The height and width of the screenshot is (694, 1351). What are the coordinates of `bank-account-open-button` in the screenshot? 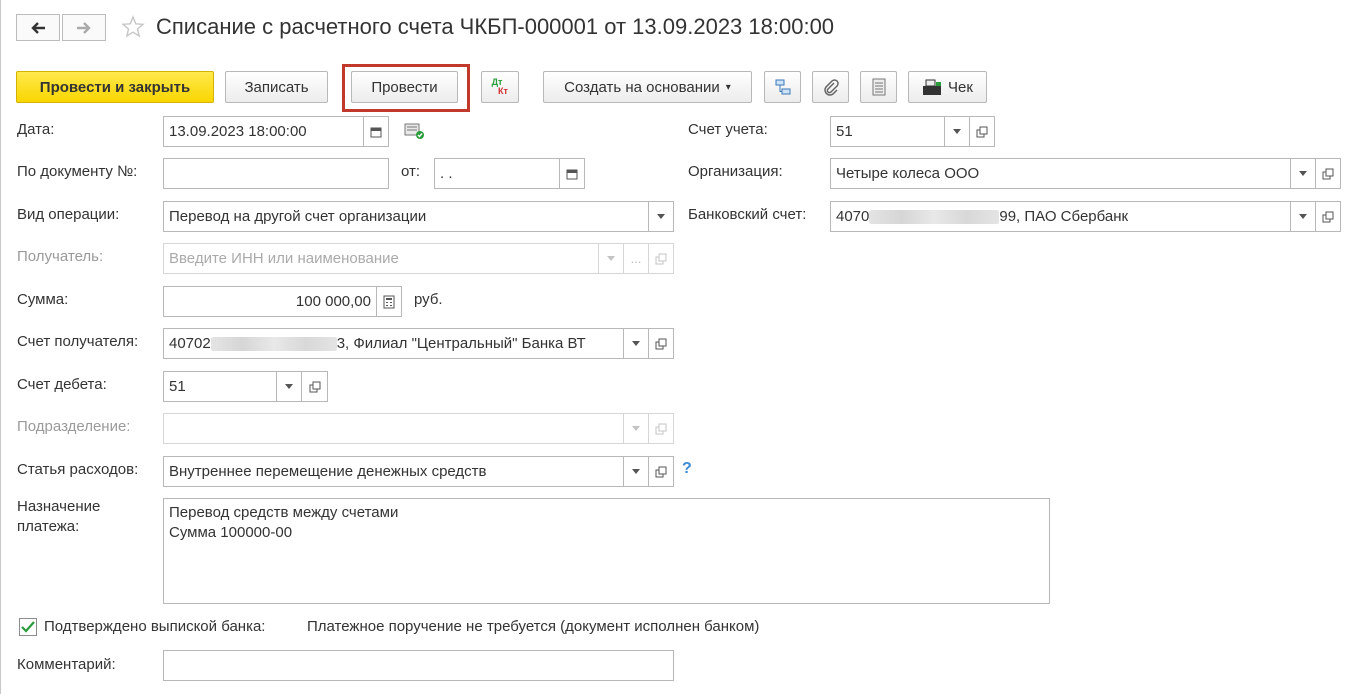 It's located at (1328, 216).